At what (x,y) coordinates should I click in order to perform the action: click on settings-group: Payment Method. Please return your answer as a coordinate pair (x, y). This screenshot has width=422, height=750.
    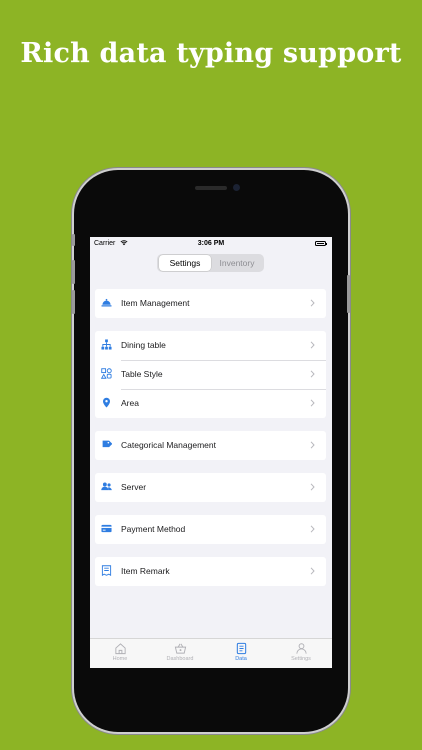
    Looking at the image, I should click on (210, 529).